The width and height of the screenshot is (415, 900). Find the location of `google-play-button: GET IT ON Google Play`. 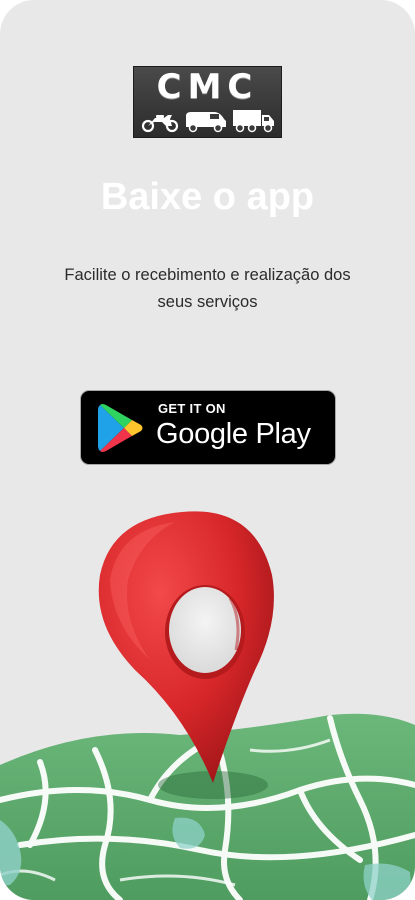

google-play-button: GET IT ON Google Play is located at coordinates (208, 427).